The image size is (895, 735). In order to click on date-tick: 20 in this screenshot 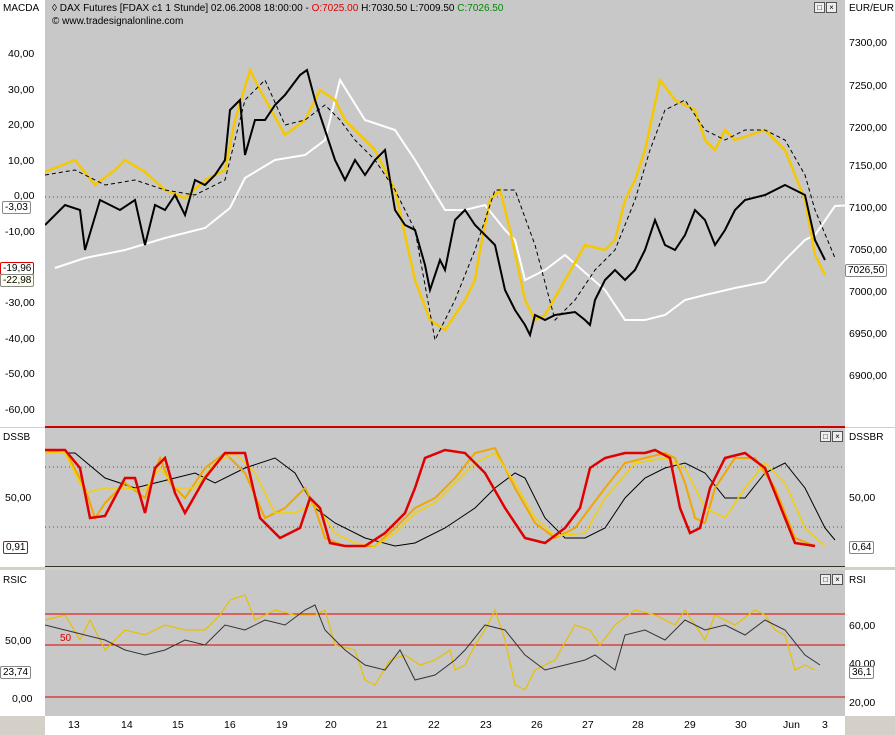, I will do `click(331, 725)`.